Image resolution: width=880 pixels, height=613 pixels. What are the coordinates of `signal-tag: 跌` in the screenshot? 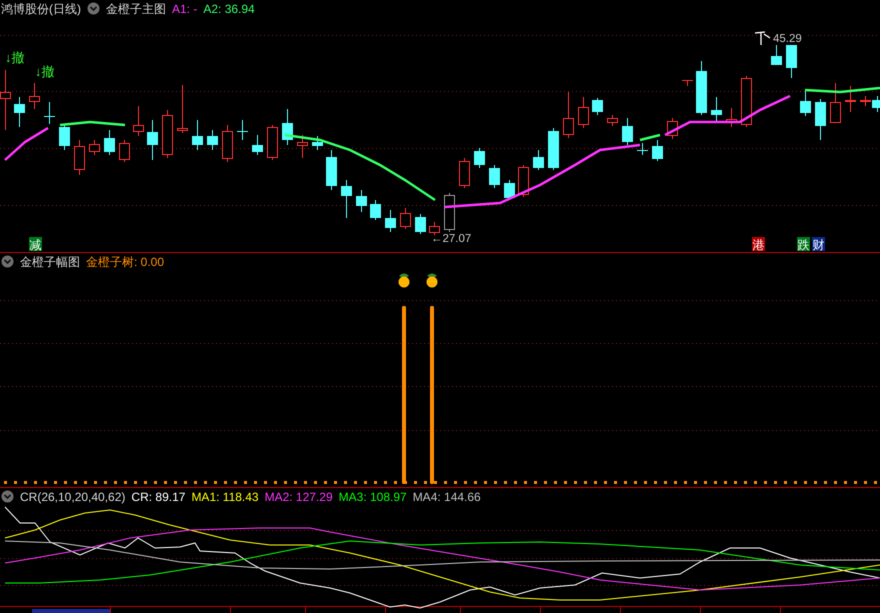 It's located at (803, 244).